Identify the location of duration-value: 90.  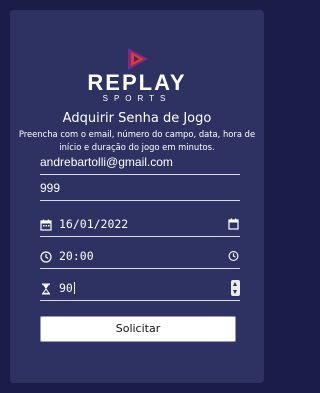
(67, 288).